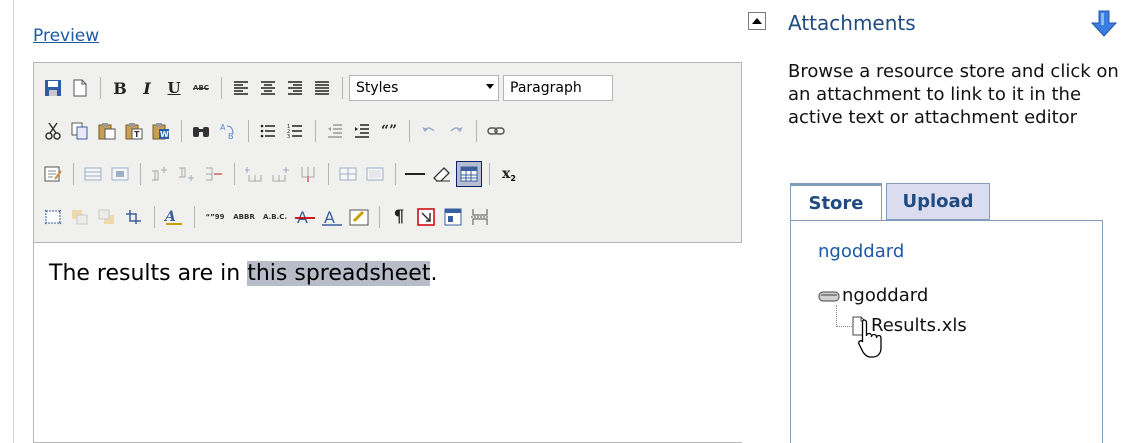 The image size is (1143, 443). What do you see at coordinates (442, 174) in the screenshot?
I see `eraser-icon` at bounding box center [442, 174].